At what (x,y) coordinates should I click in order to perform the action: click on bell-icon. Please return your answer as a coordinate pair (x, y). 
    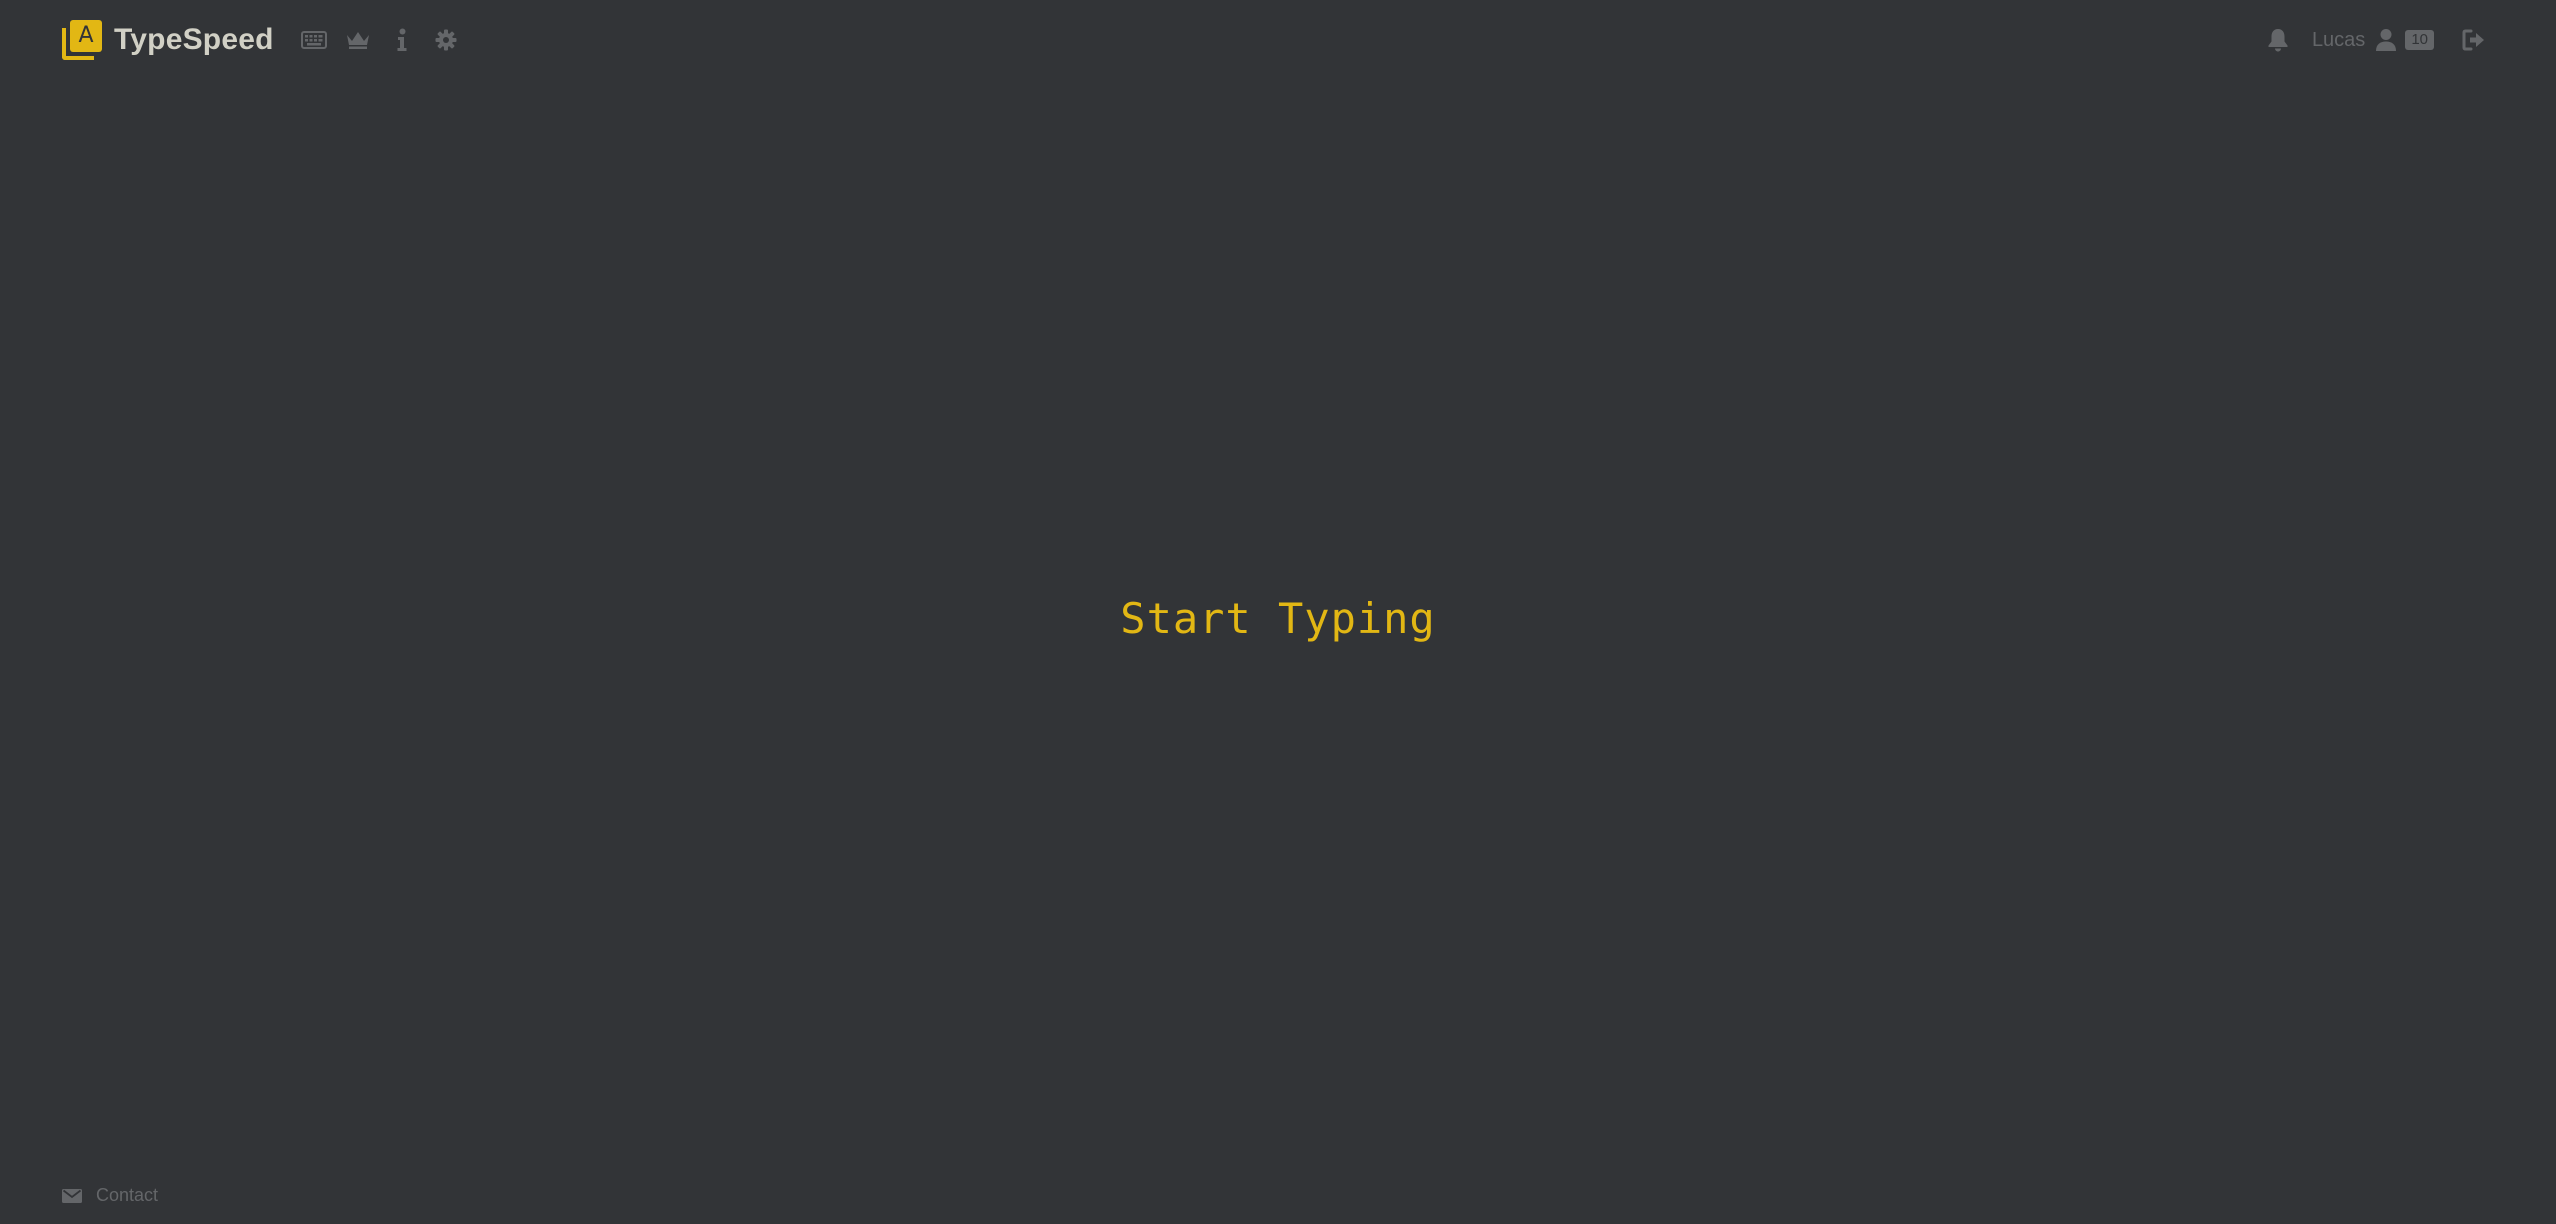
    Looking at the image, I should click on (2278, 40).